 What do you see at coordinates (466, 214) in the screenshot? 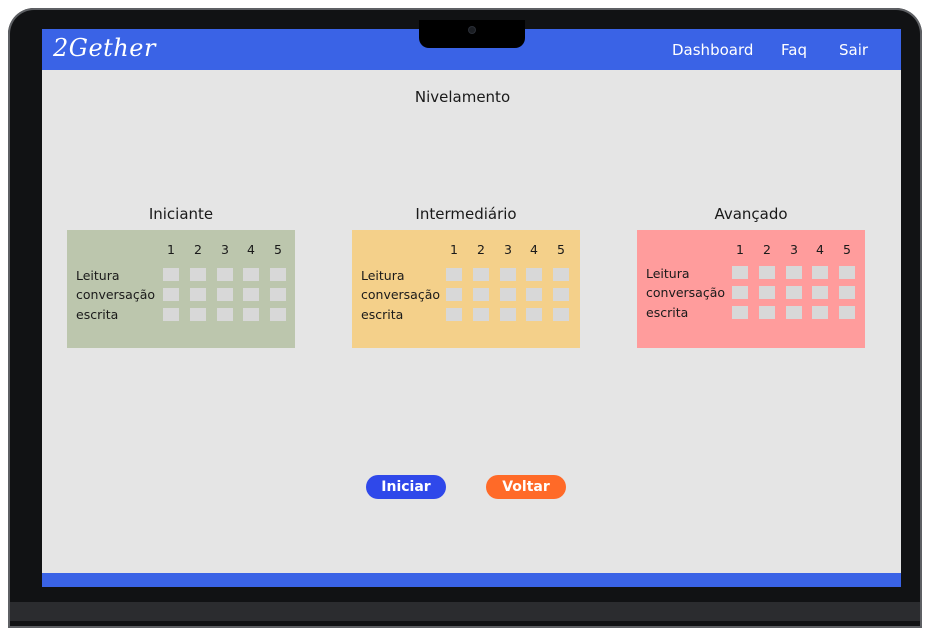
I see `level-title-intermediario: Intermediário` at bounding box center [466, 214].